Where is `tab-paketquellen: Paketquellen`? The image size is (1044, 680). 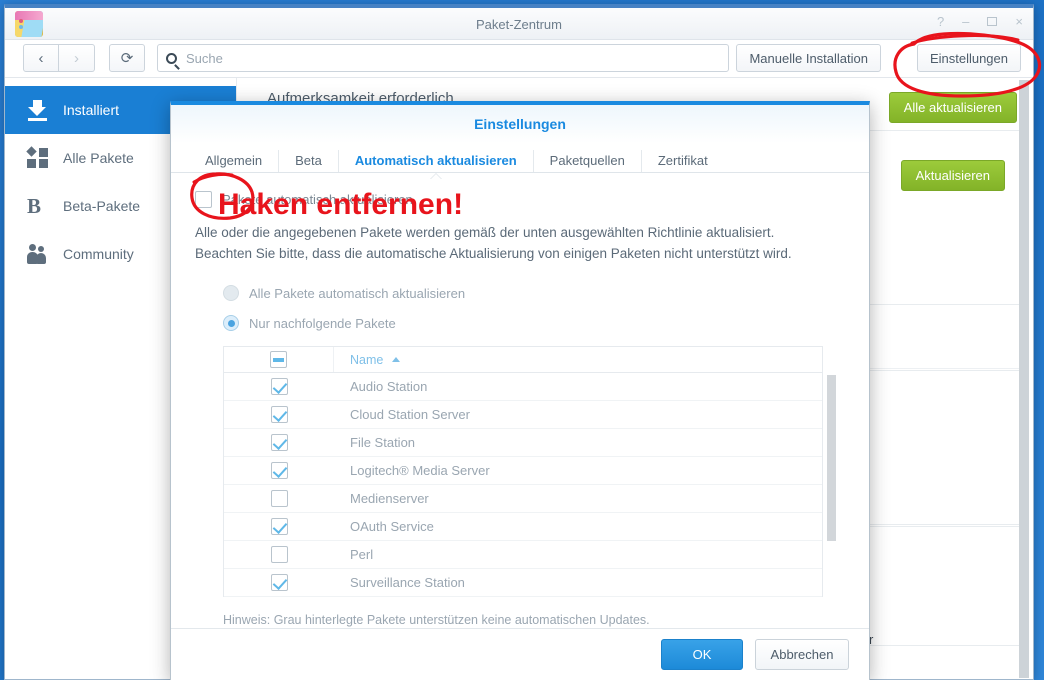 tab-paketquellen: Paketquellen is located at coordinates (586, 161).